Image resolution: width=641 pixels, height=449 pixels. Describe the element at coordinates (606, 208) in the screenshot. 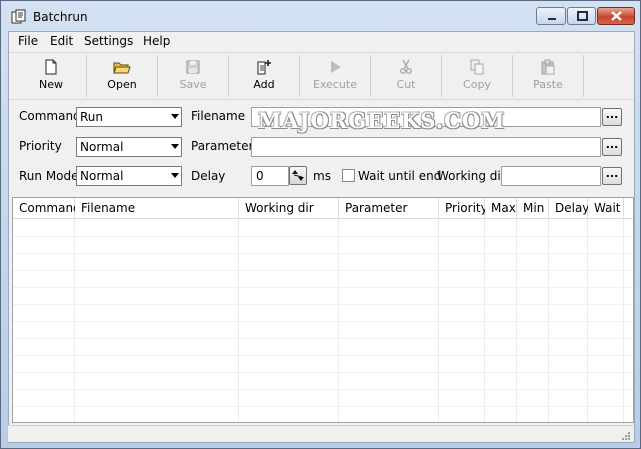

I see `column-header-wait: Wait` at that location.